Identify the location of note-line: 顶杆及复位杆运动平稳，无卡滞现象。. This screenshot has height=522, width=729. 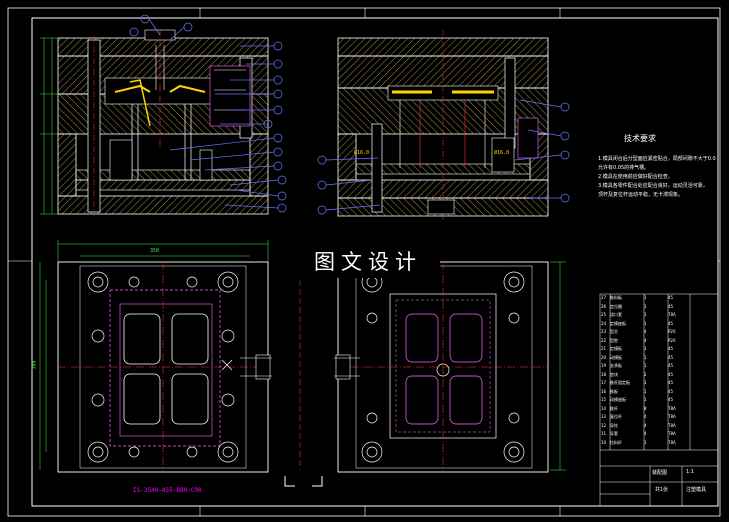
(641, 195).